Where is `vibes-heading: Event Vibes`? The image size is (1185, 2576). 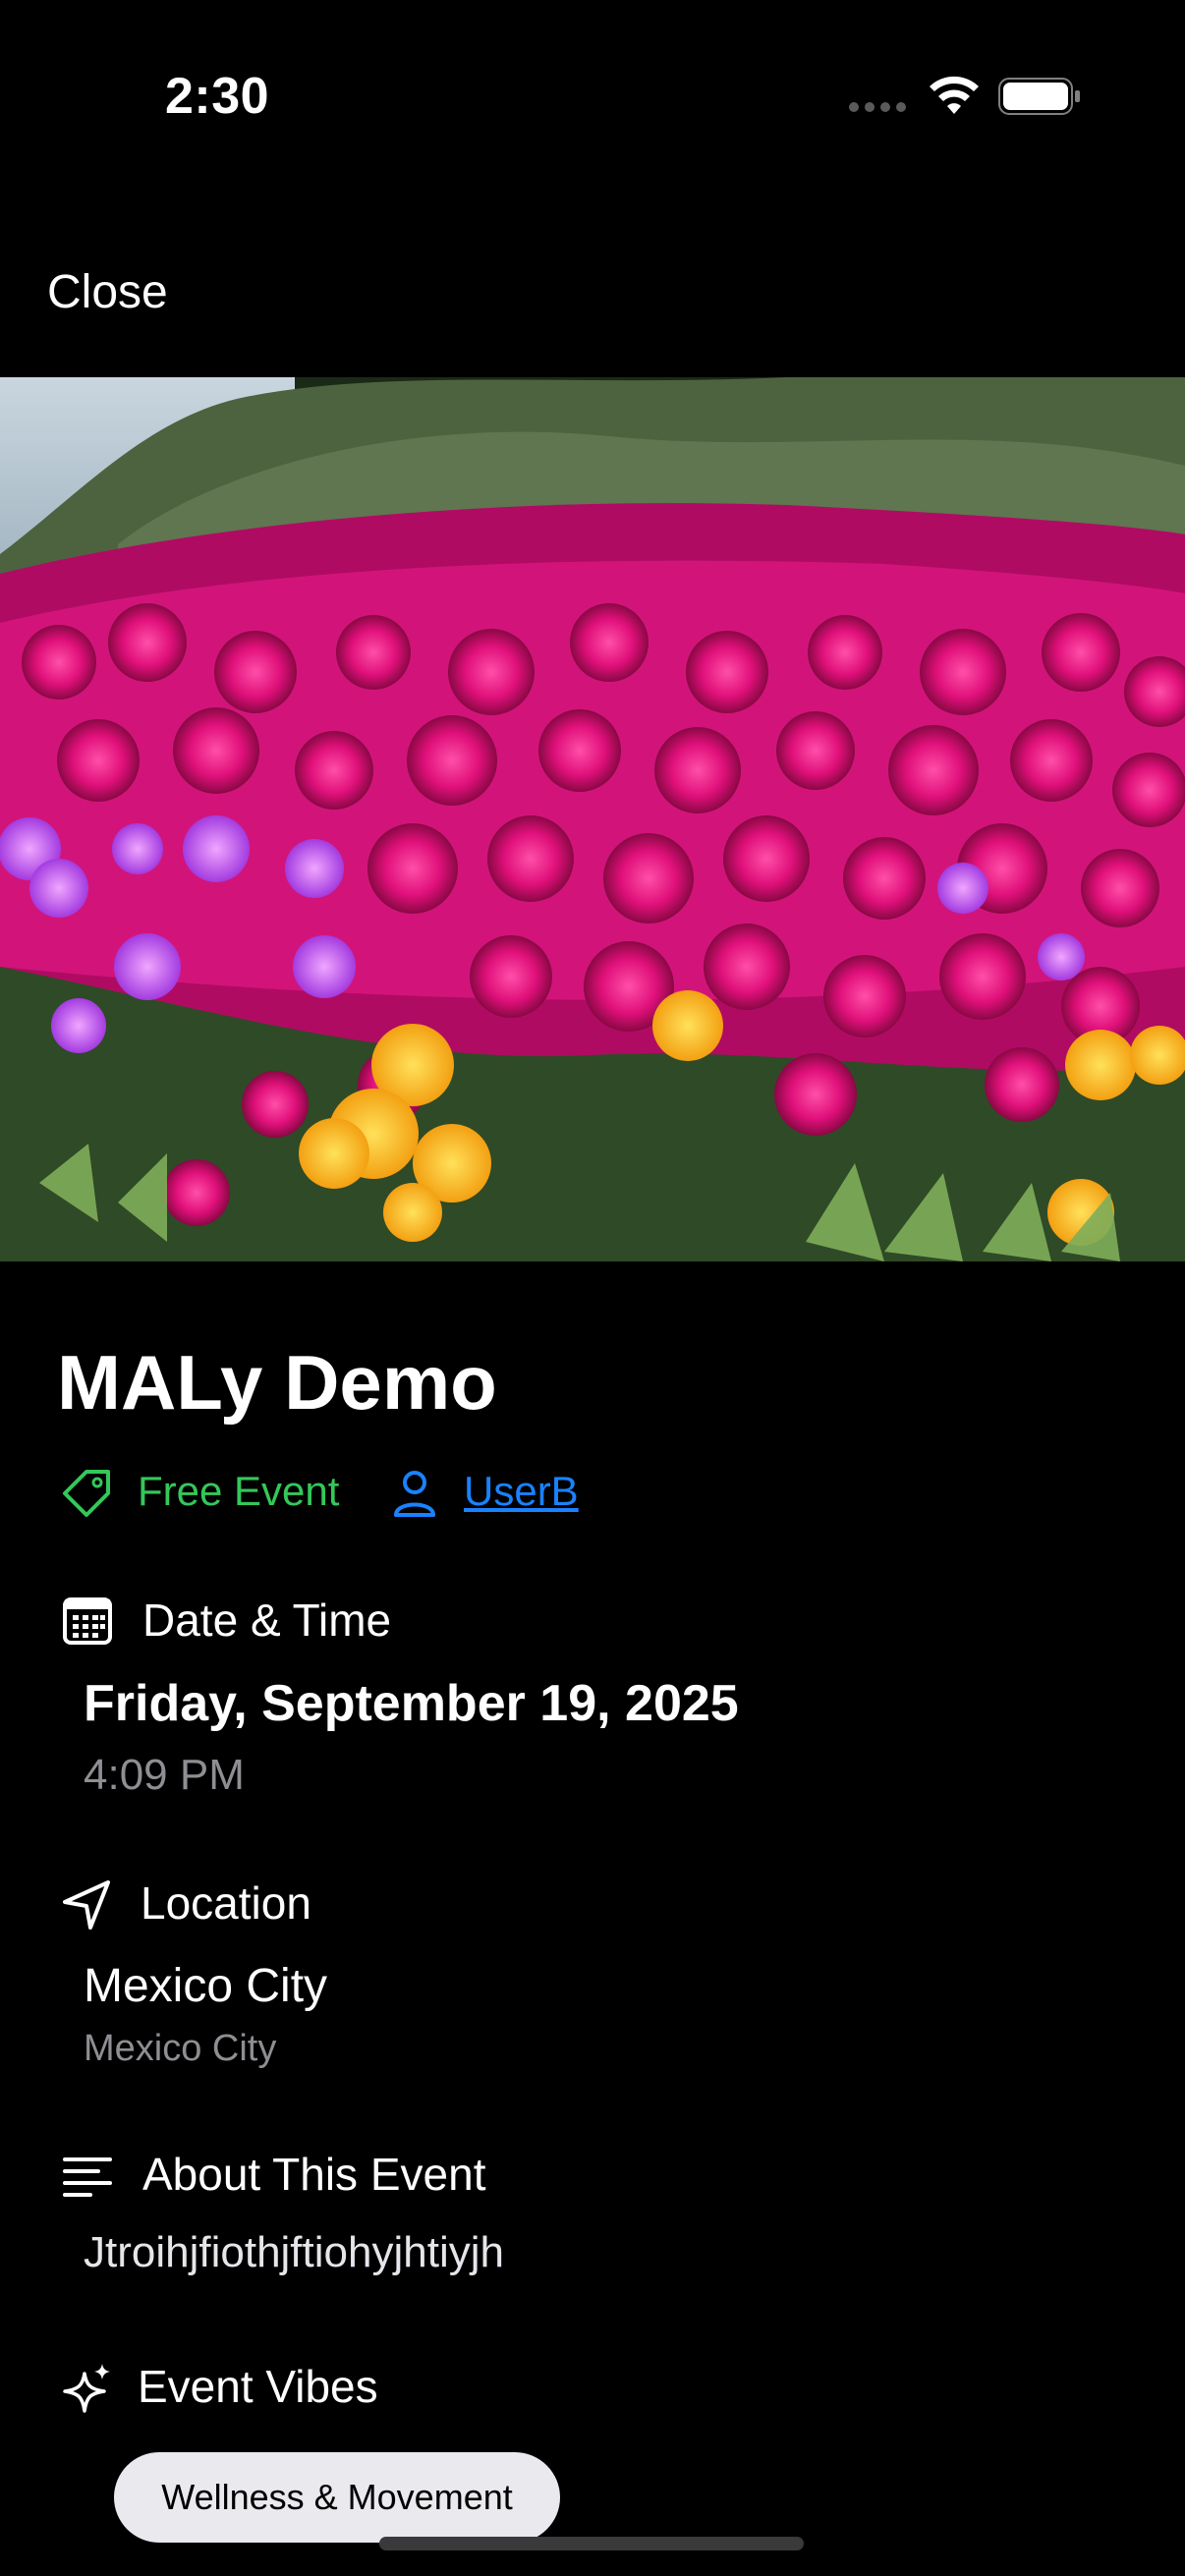
vibes-heading: Event Vibes is located at coordinates (258, 2386).